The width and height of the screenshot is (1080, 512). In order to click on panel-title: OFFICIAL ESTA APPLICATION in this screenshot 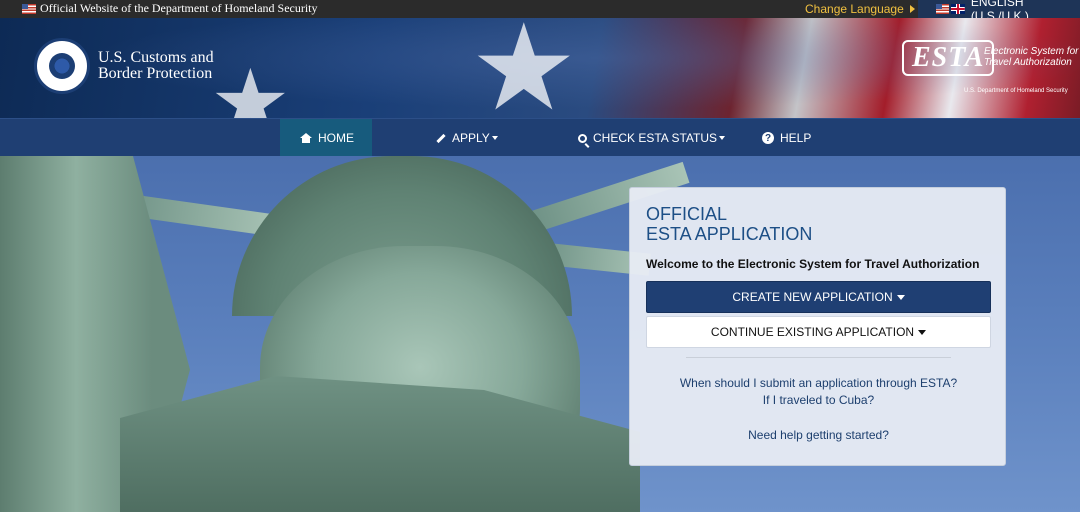, I will do `click(729, 224)`.